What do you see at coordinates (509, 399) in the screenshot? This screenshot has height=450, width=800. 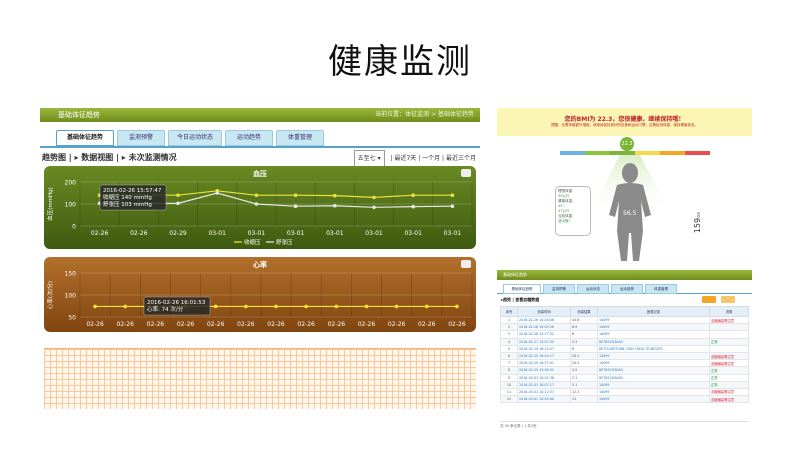 I see `table-cell: 12` at bounding box center [509, 399].